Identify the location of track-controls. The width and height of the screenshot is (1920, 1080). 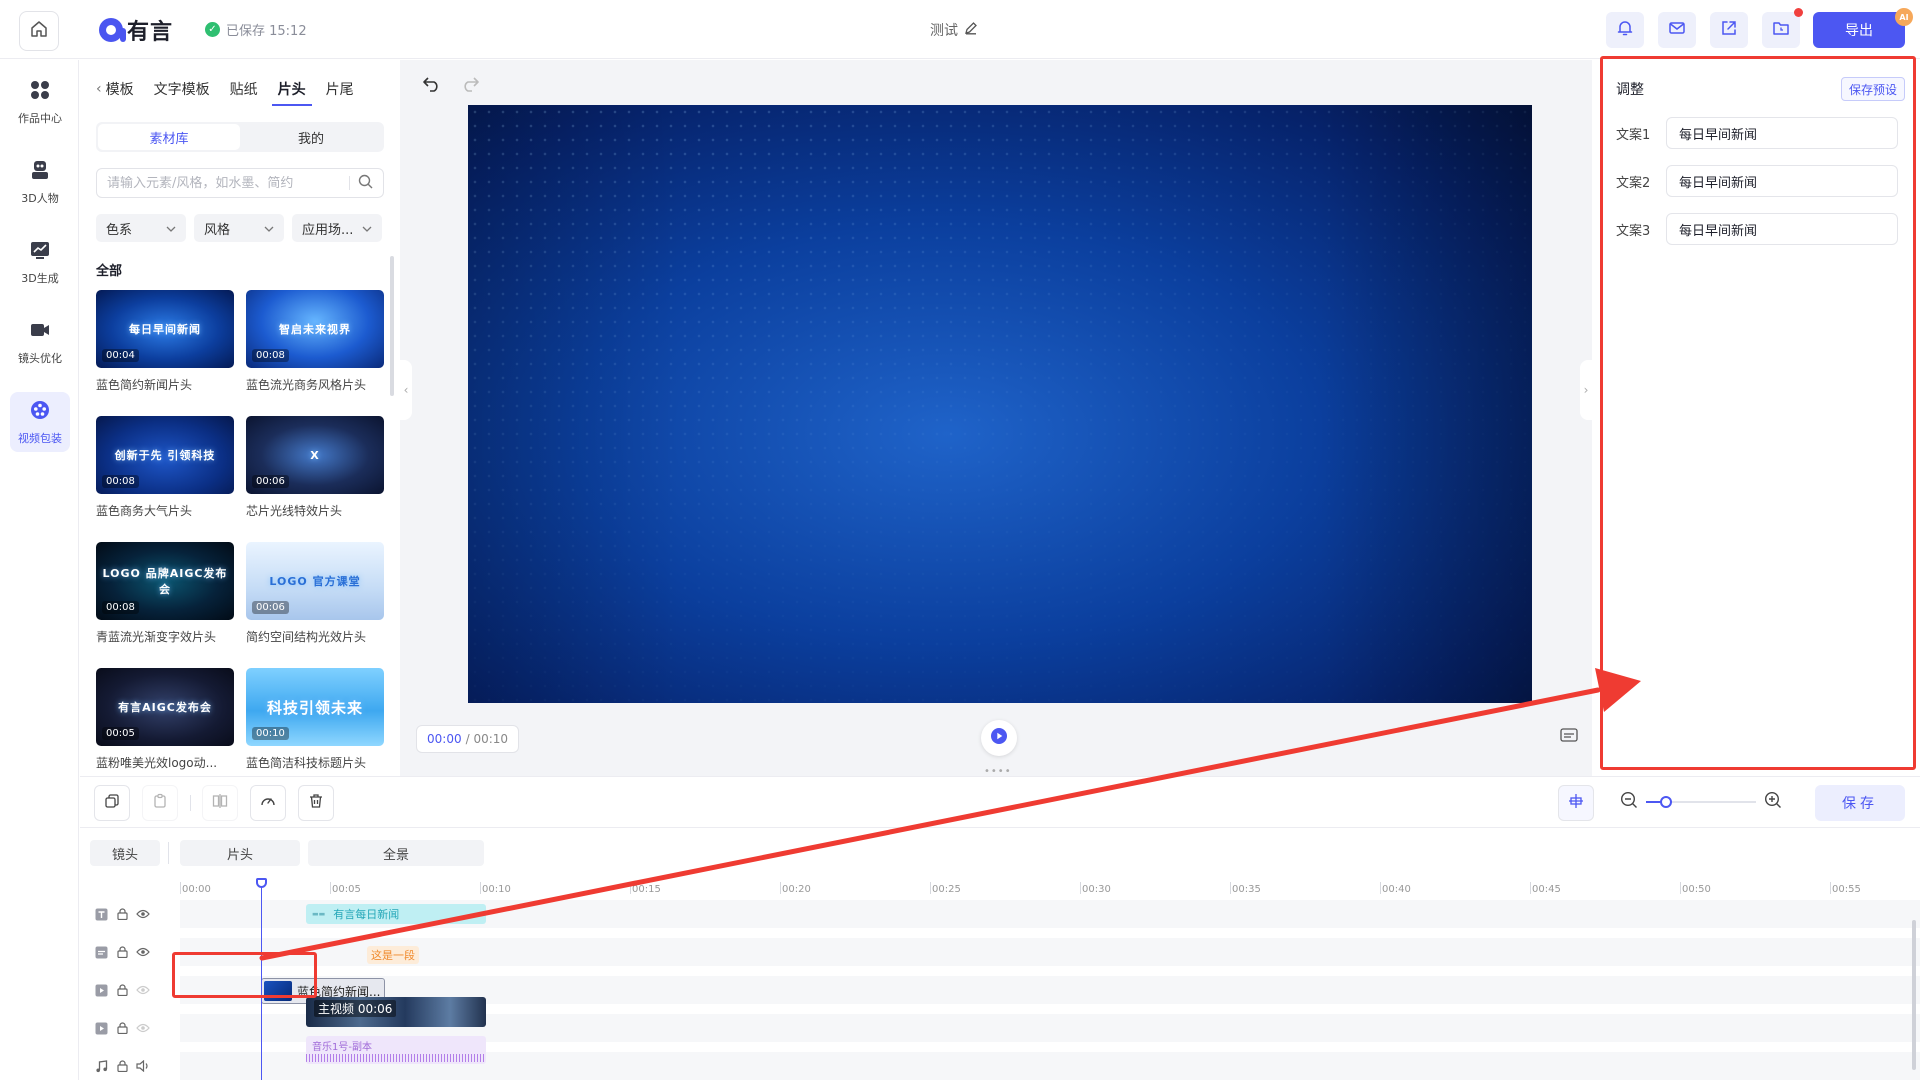
(129, 1066).